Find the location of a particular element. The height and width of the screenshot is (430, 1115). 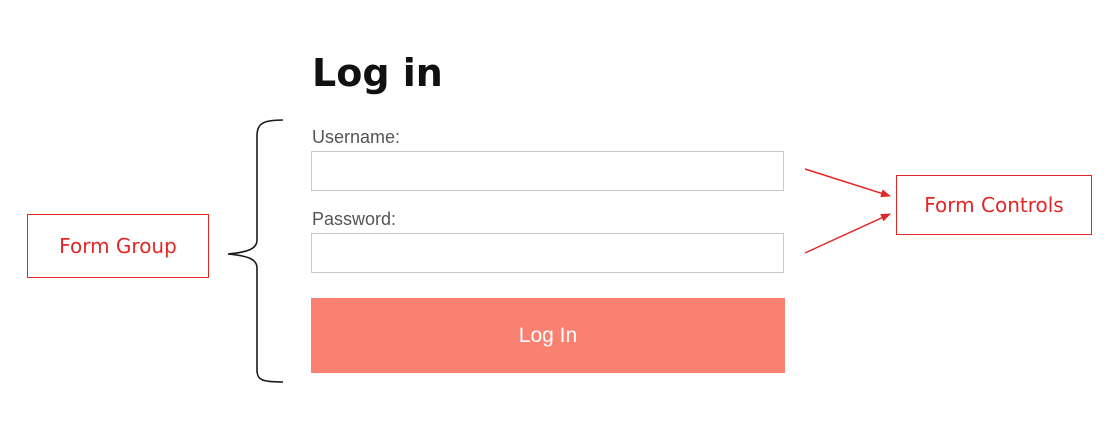

password-label: Password: is located at coordinates (354, 219).